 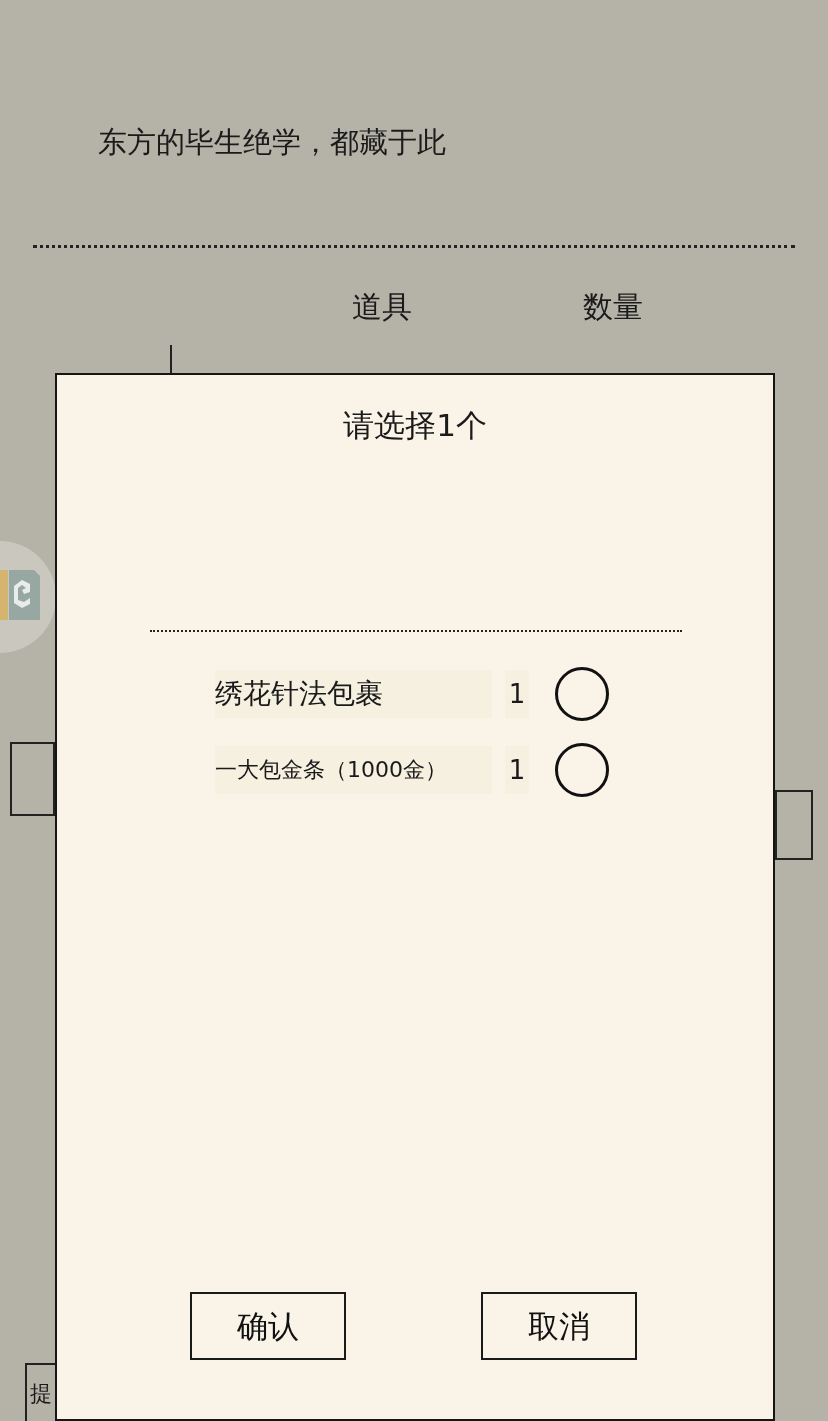 What do you see at coordinates (382, 307) in the screenshot?
I see `column-header: 道具` at bounding box center [382, 307].